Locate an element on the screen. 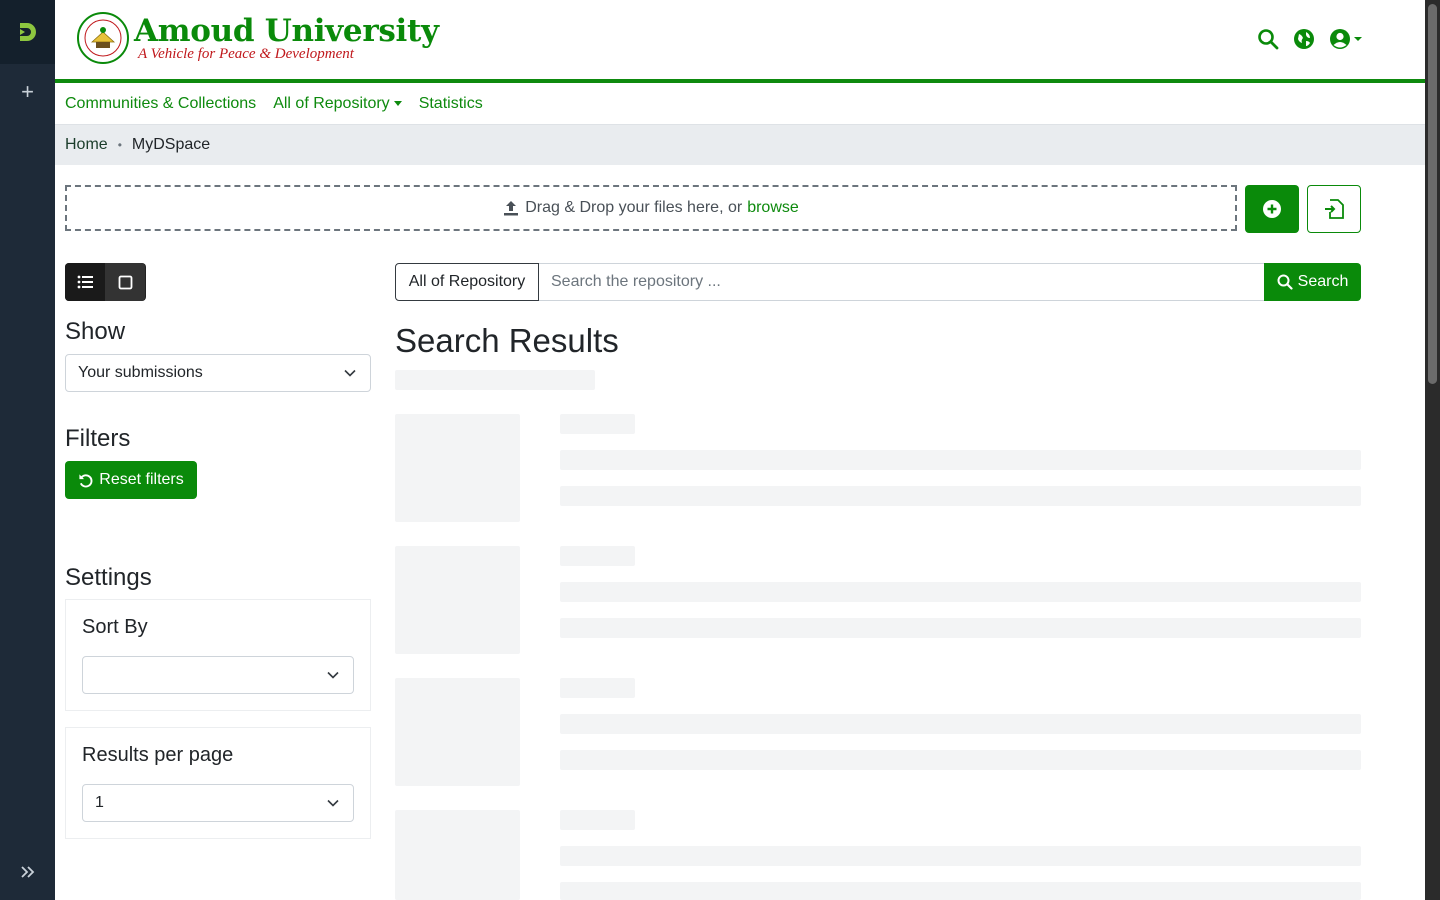  nav-statistics: Statistics is located at coordinates (451, 104).